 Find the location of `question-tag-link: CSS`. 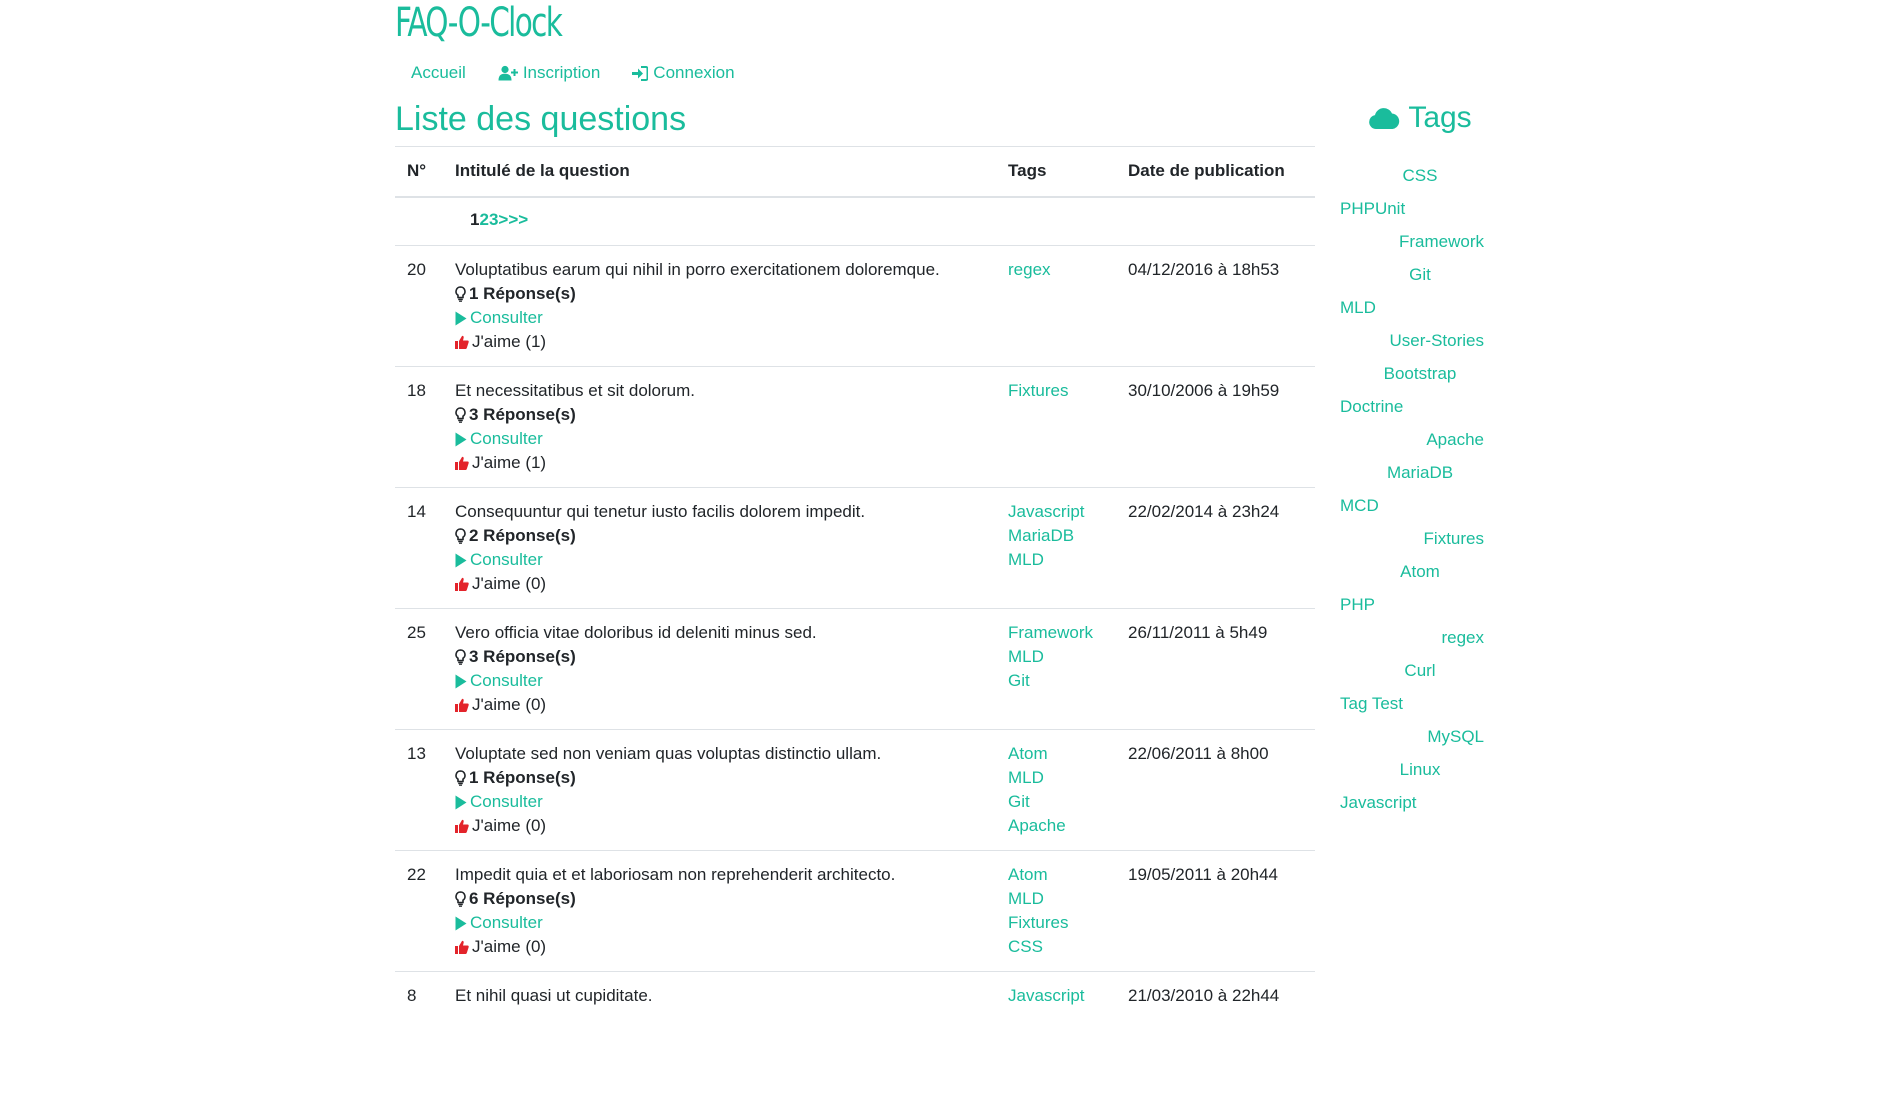

question-tag-link: CSS is located at coordinates (1056, 947).